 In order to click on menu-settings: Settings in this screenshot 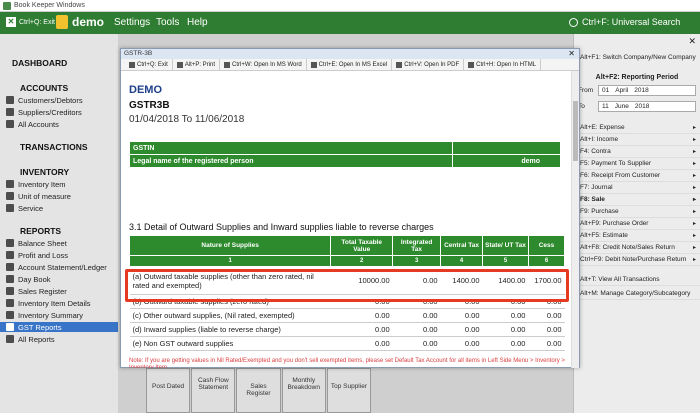, I will do `click(132, 22)`.